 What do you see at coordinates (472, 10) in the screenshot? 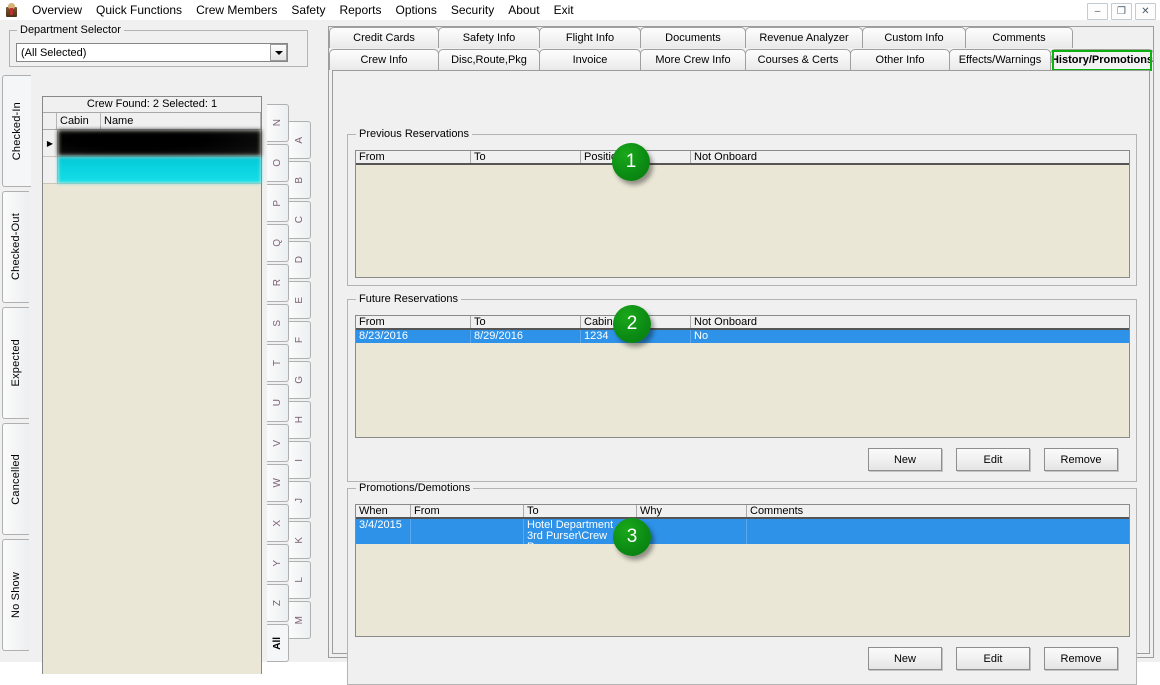
I see `menu-item-security: Security` at bounding box center [472, 10].